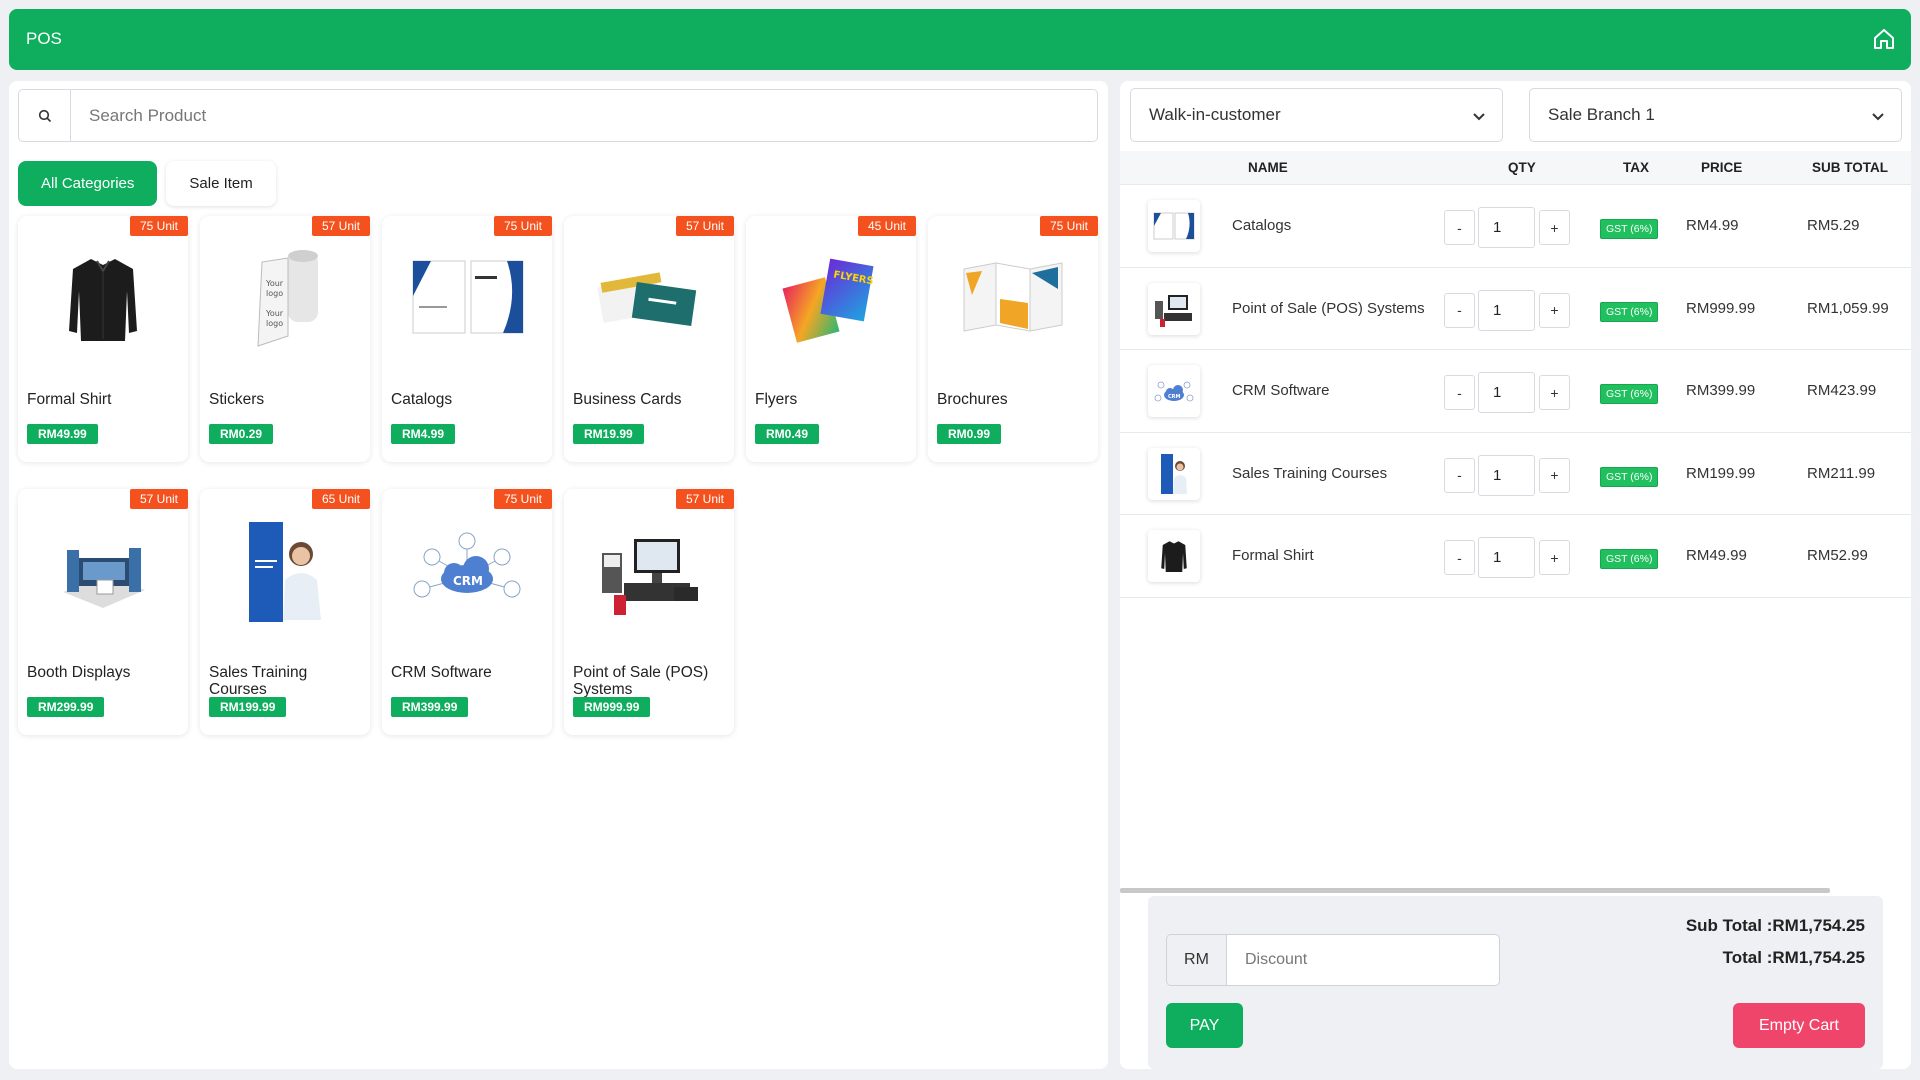 The height and width of the screenshot is (1080, 1920). I want to click on product-name: Brochures, so click(972, 399).